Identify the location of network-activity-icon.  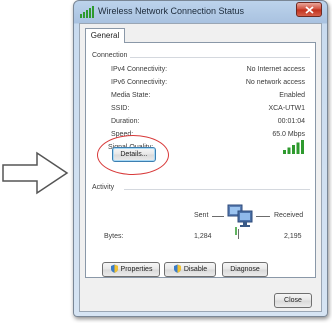
(240, 219).